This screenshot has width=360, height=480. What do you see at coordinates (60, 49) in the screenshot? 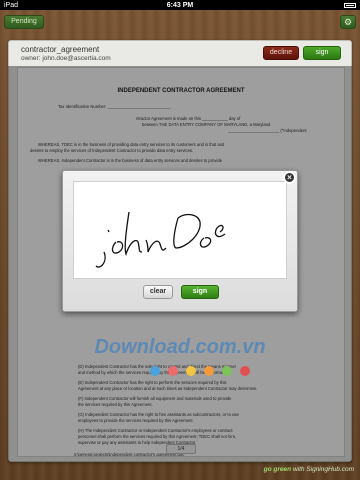
I see `document-name: contractor_agreement` at bounding box center [60, 49].